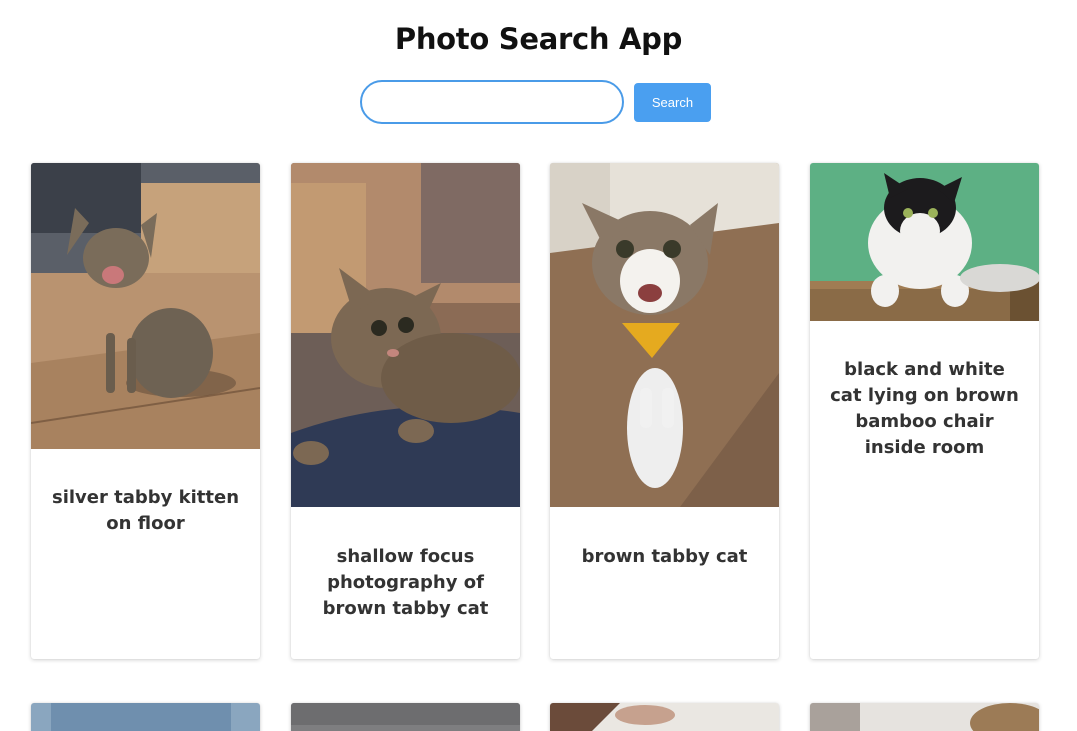 The width and height of the screenshot is (1077, 731). What do you see at coordinates (145, 306) in the screenshot?
I see `kitten-photo` at bounding box center [145, 306].